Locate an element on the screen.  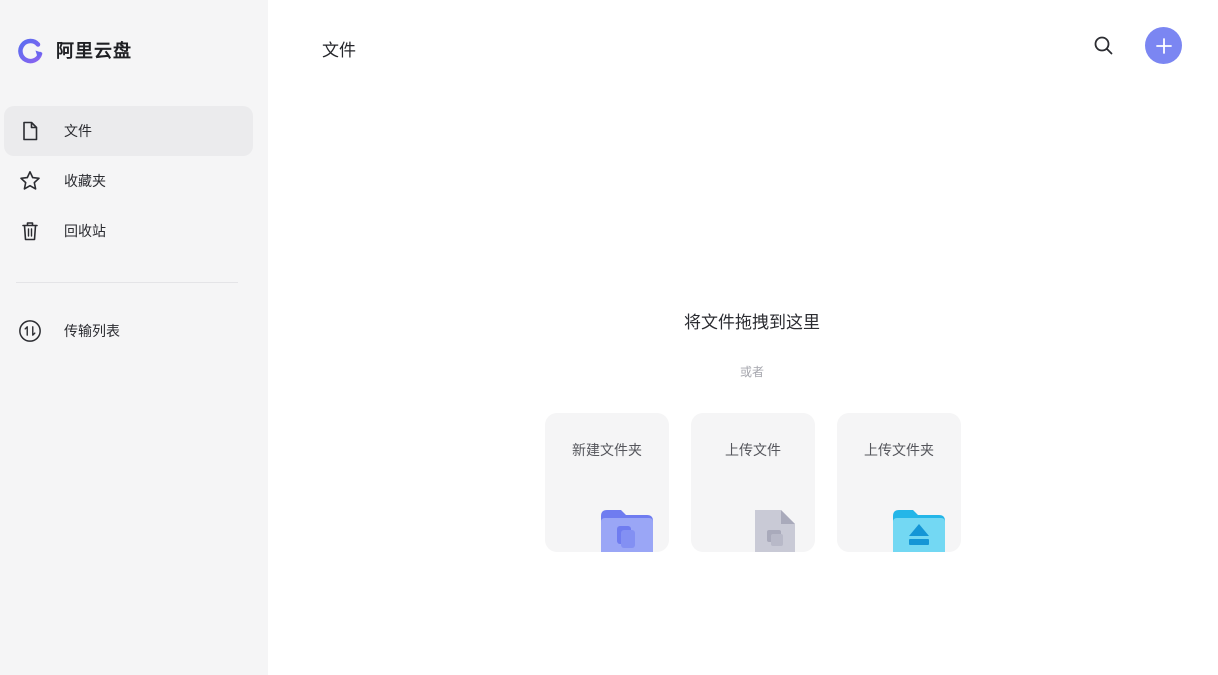
search-button is located at coordinates (1104, 46).